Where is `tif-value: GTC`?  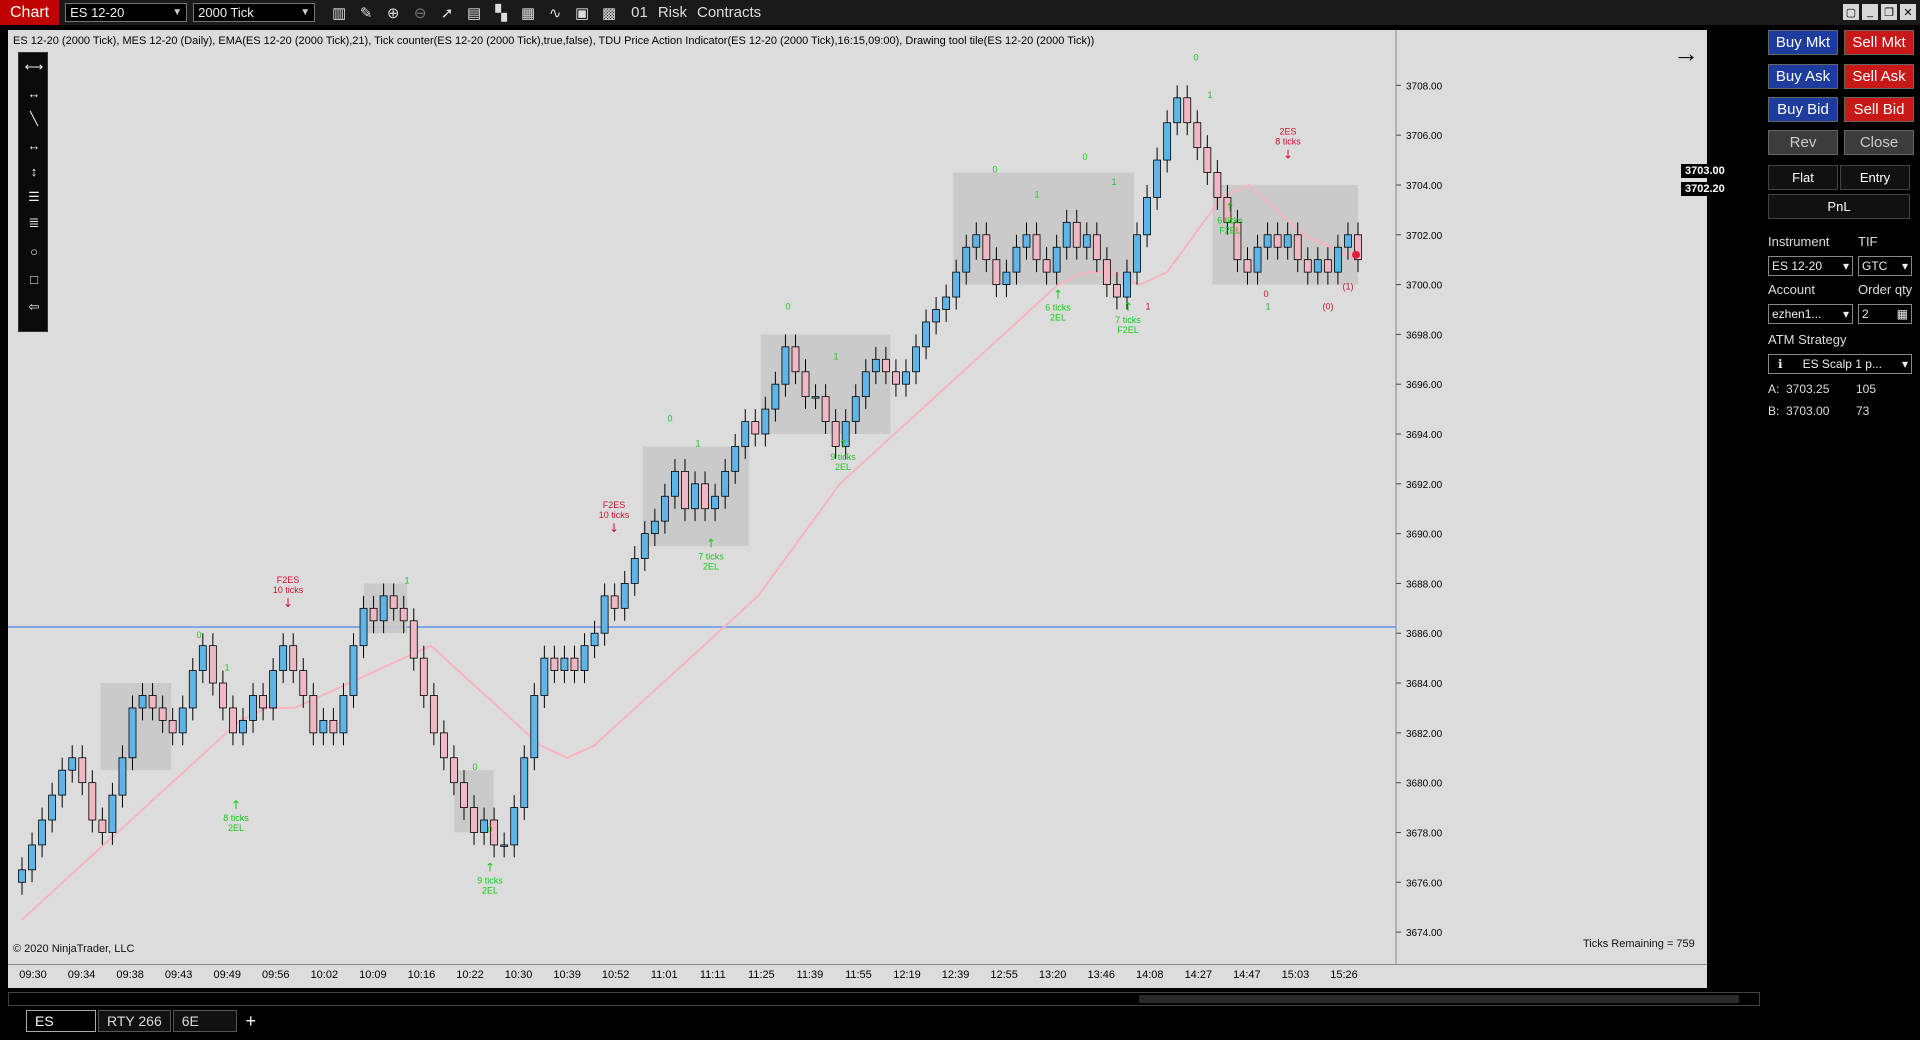
tif-value: GTC is located at coordinates (1875, 266).